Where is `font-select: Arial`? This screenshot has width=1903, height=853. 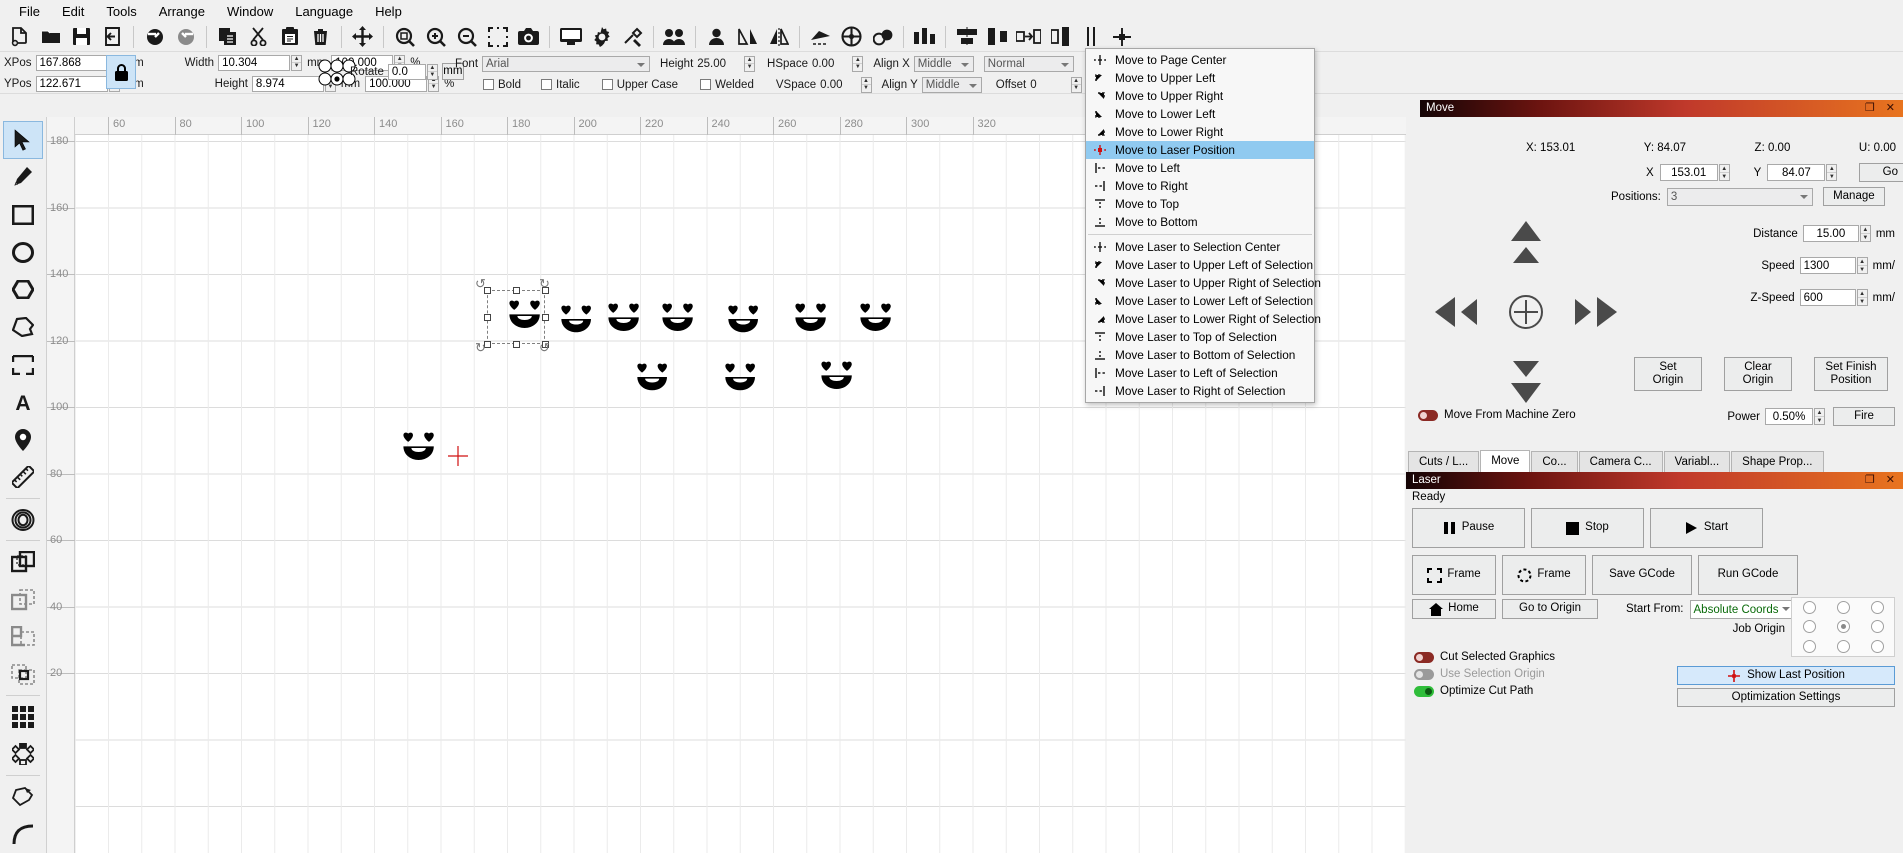 font-select: Arial is located at coordinates (566, 63).